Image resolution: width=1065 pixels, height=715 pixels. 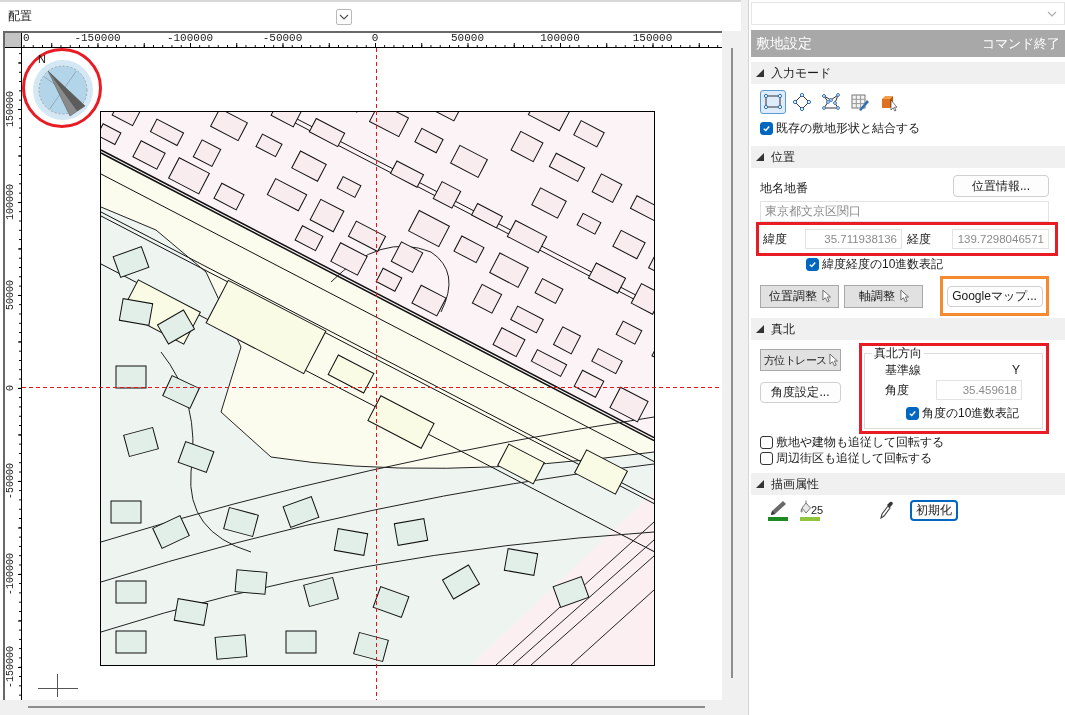 I want to click on section-header: 入力モード, so click(x=908, y=73).